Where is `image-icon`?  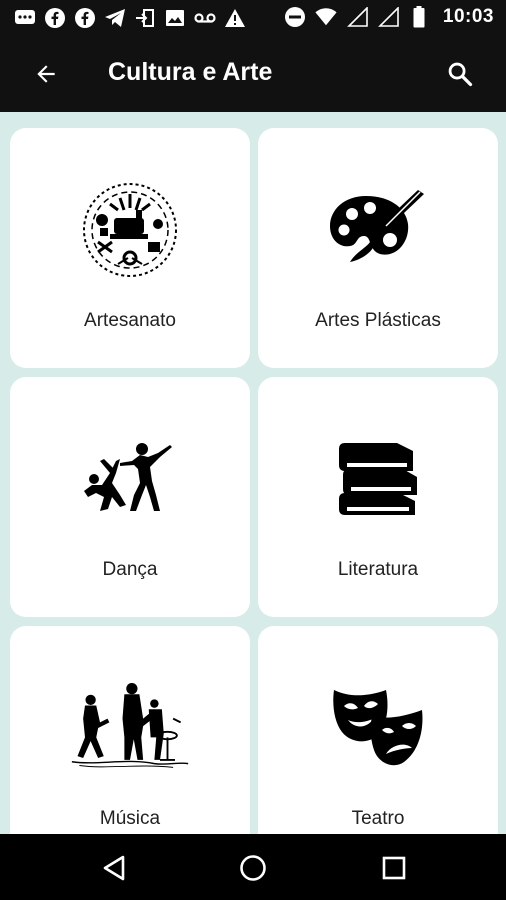
image-icon is located at coordinates (175, 18).